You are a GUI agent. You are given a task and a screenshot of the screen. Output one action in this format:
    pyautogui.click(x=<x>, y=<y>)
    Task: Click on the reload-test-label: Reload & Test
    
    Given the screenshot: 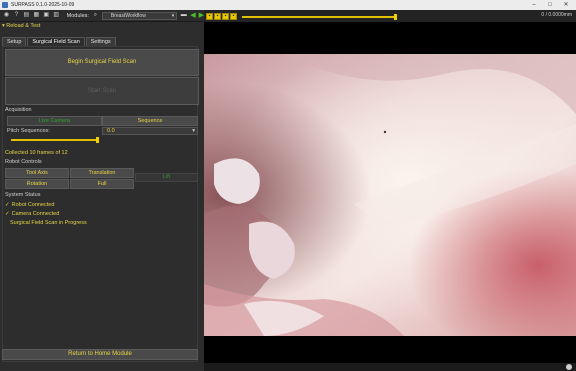 What is the action you would take?
    pyautogui.click(x=23, y=26)
    